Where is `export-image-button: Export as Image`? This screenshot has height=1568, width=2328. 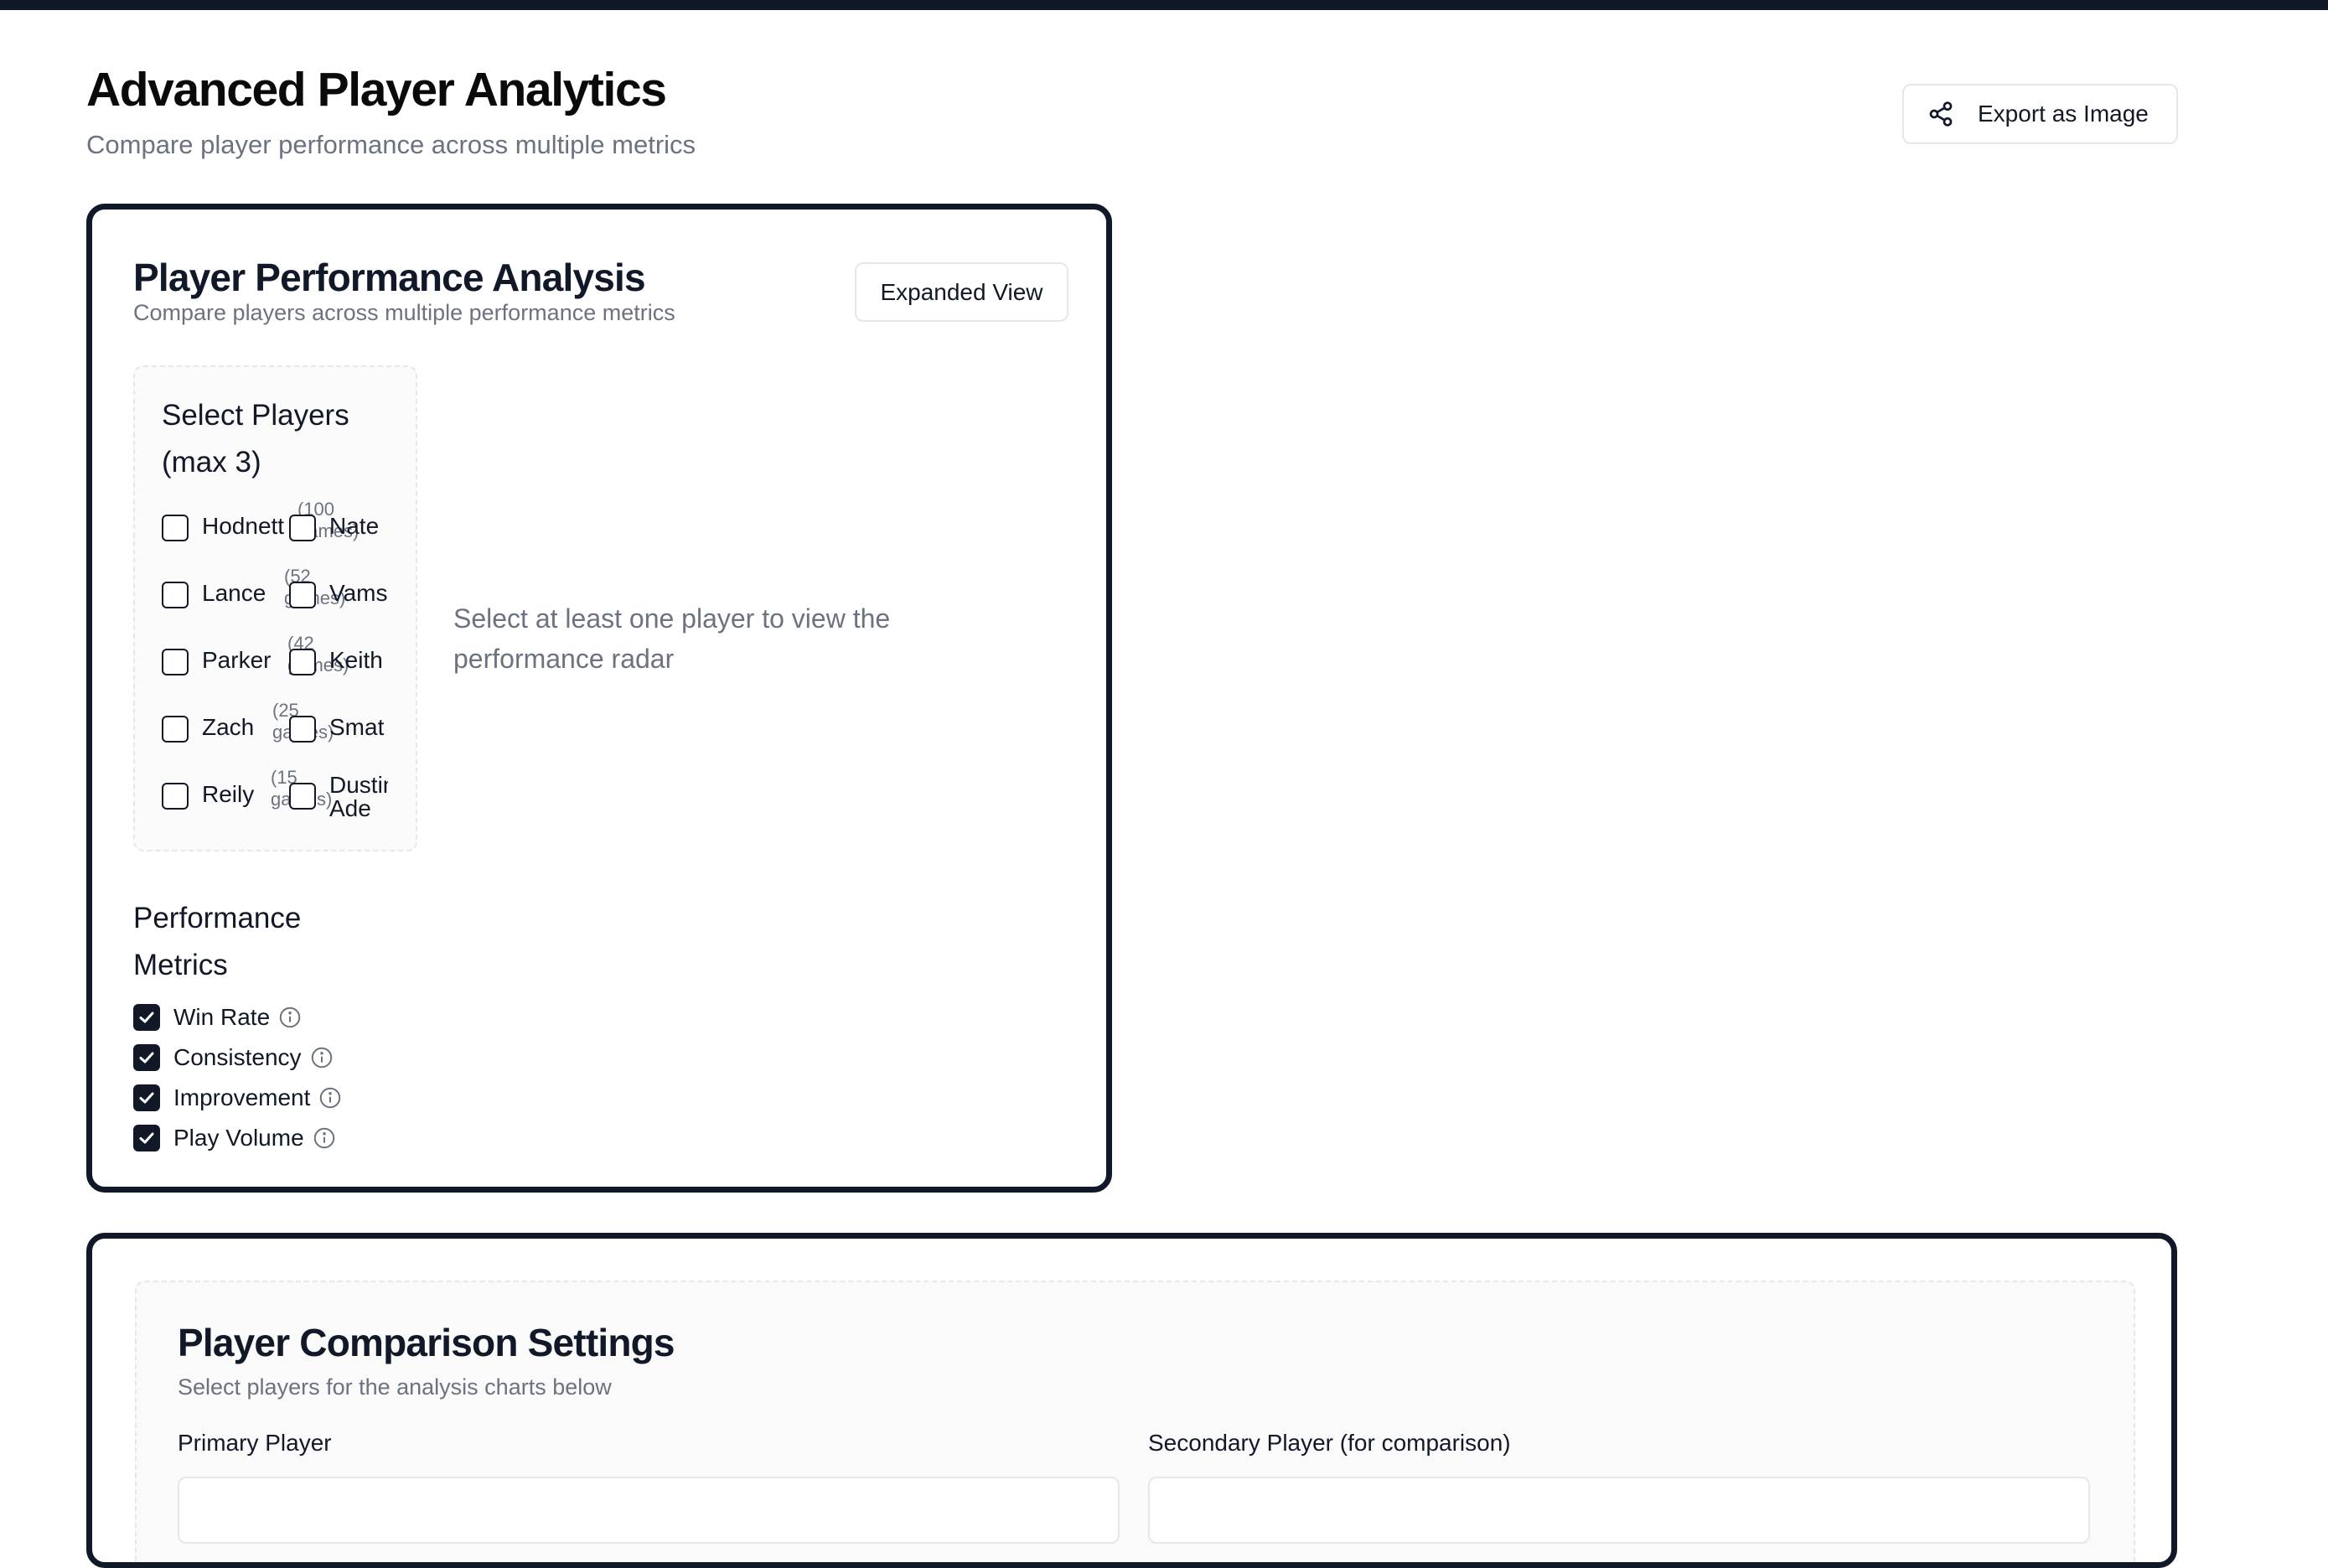 export-image-button: Export as Image is located at coordinates (2040, 114).